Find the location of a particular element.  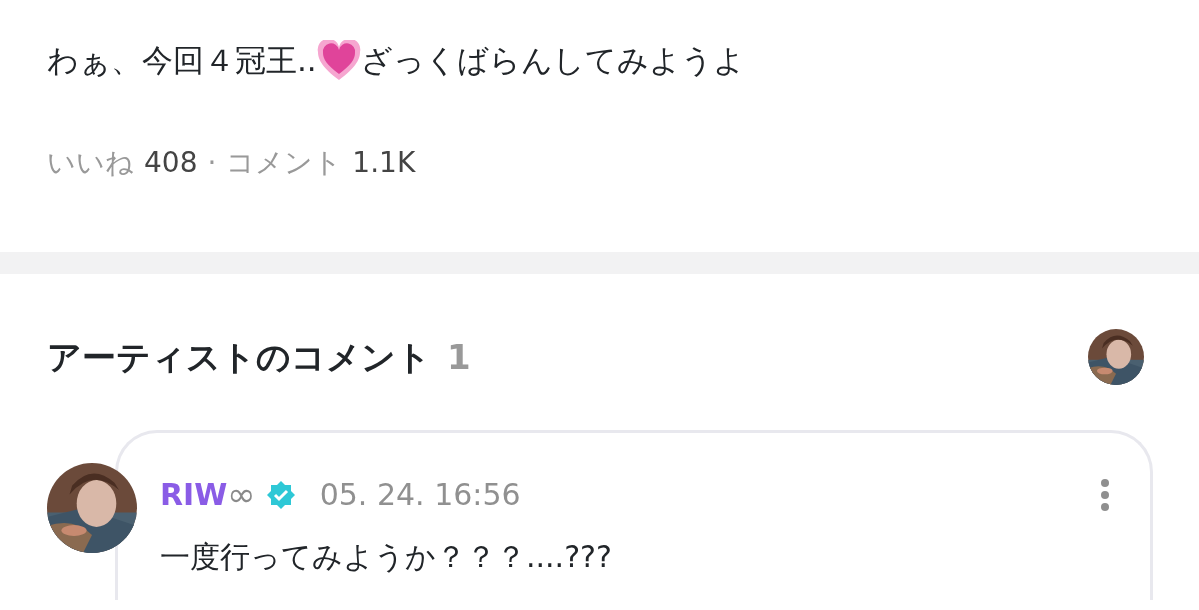

like-count: 408 is located at coordinates (171, 163).